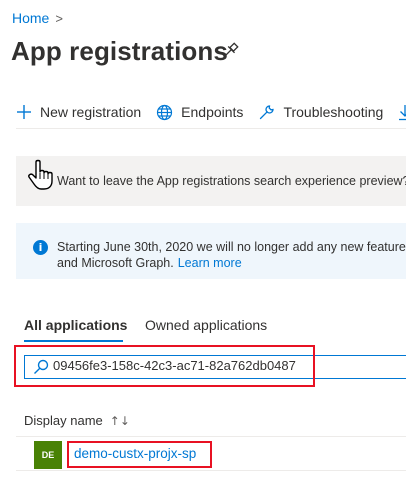 Image resolution: width=406 pixels, height=501 pixels. I want to click on learn-more-link: Learn more, so click(210, 263).